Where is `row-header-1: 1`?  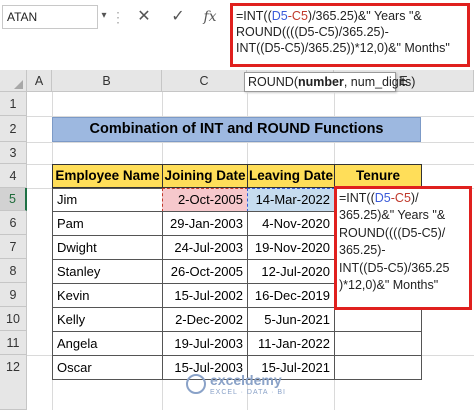
row-header-1: 1 is located at coordinates (13, 104).